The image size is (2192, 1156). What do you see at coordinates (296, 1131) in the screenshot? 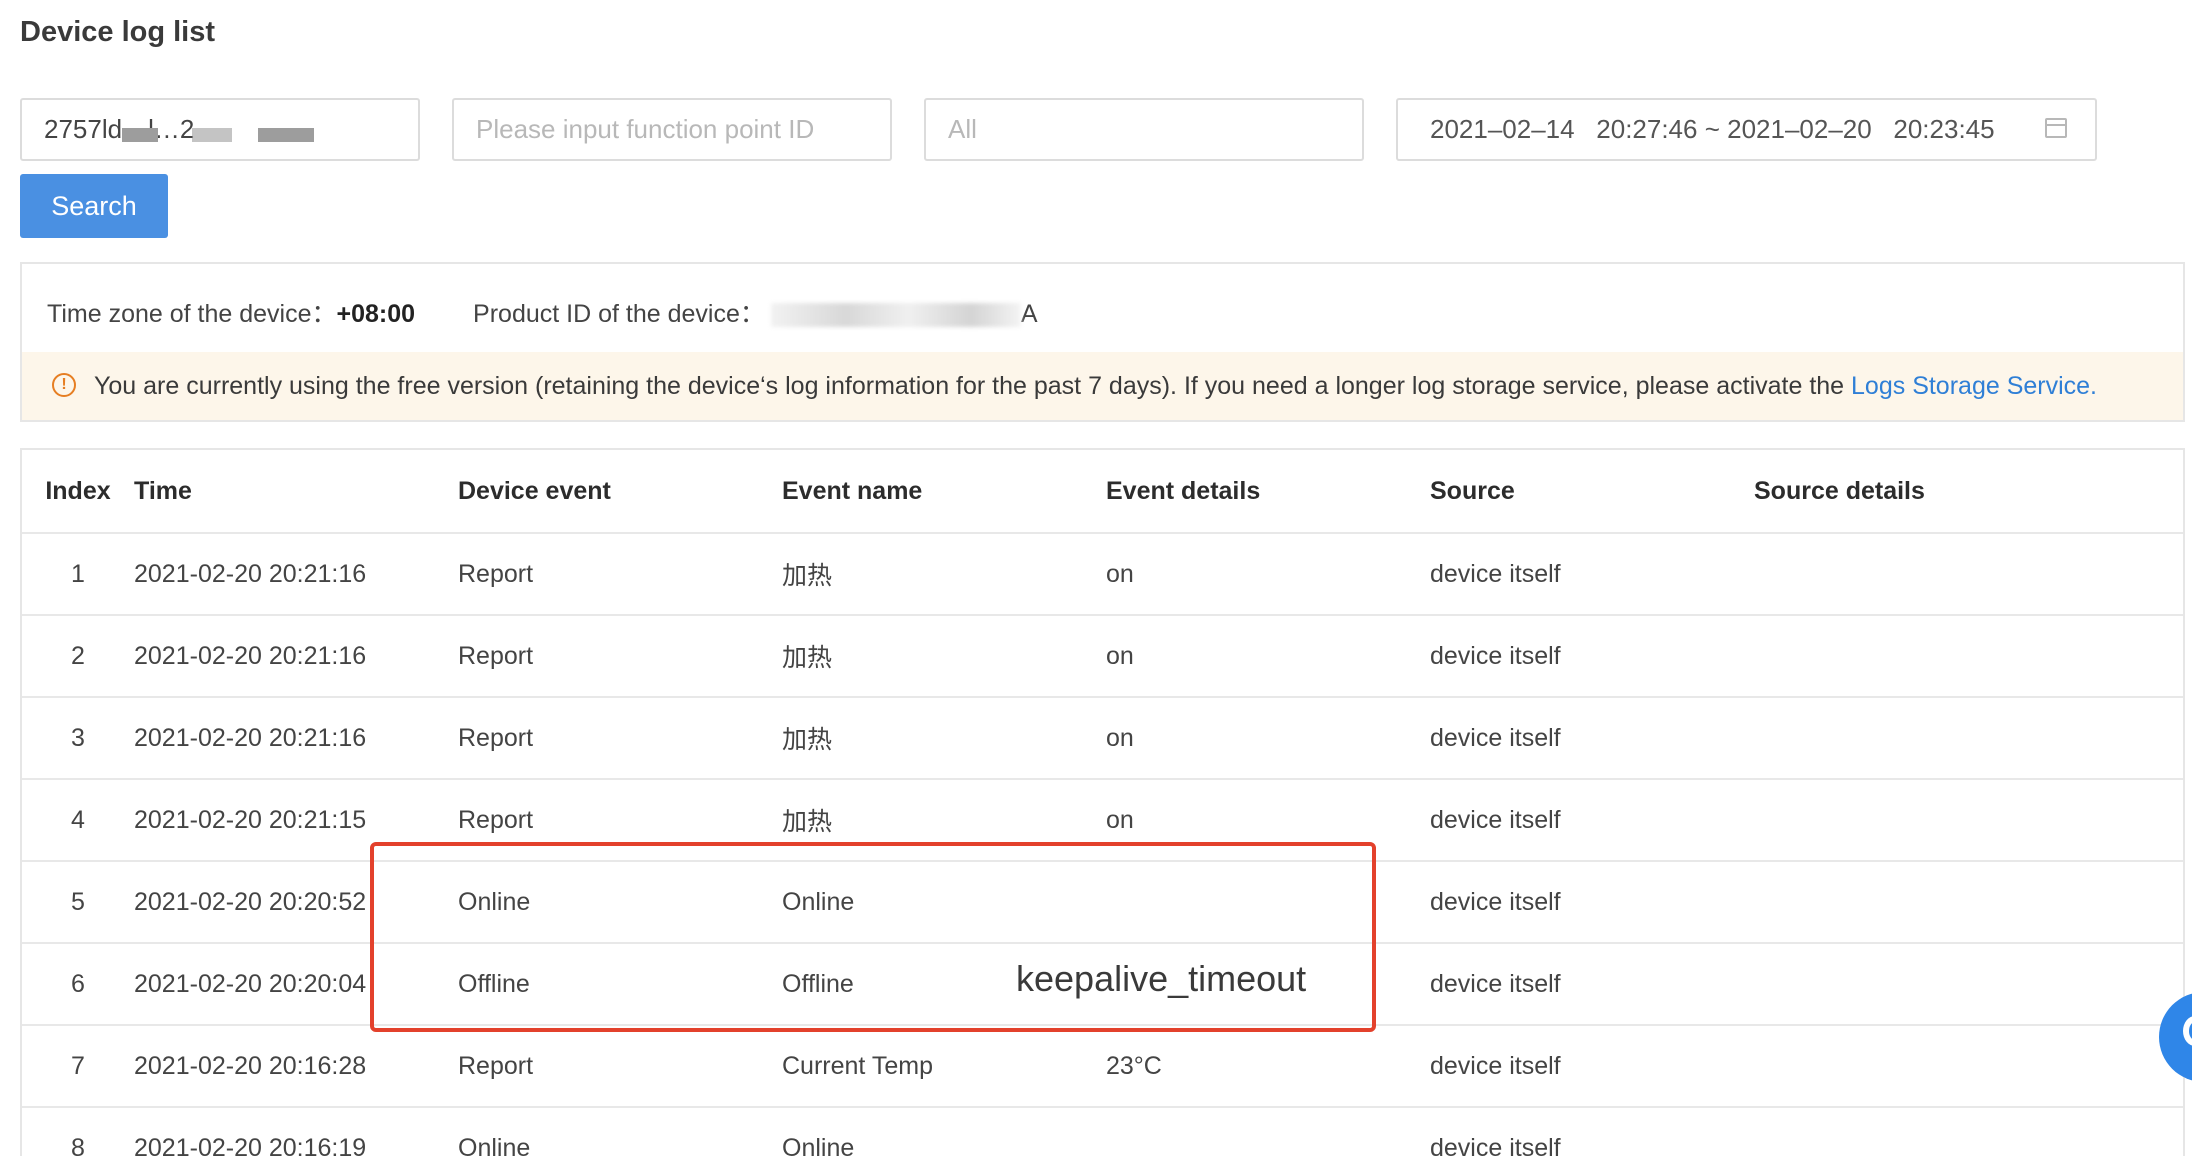
I see `cell-time: 2021-02-20 20:16:19` at bounding box center [296, 1131].